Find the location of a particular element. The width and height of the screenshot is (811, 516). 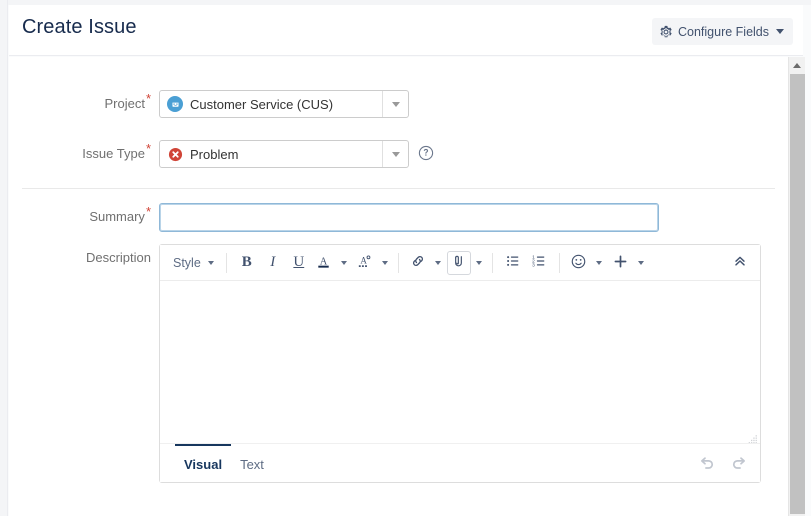

toolbar-group-lists: 1 2 3 is located at coordinates (526, 263).